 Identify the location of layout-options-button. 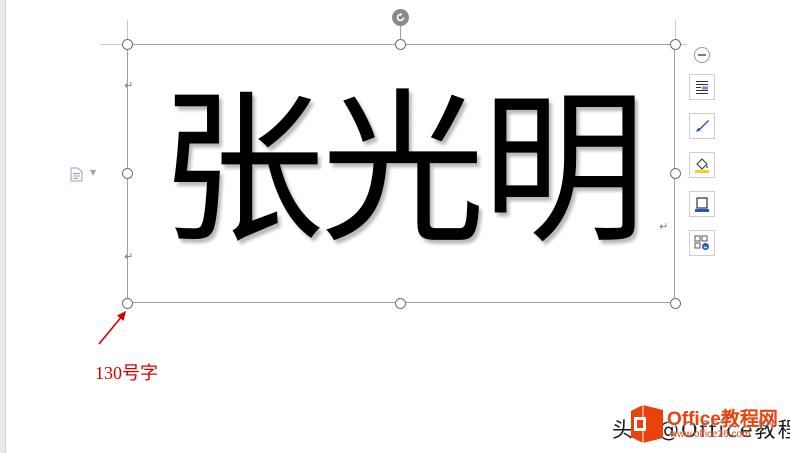
(702, 243).